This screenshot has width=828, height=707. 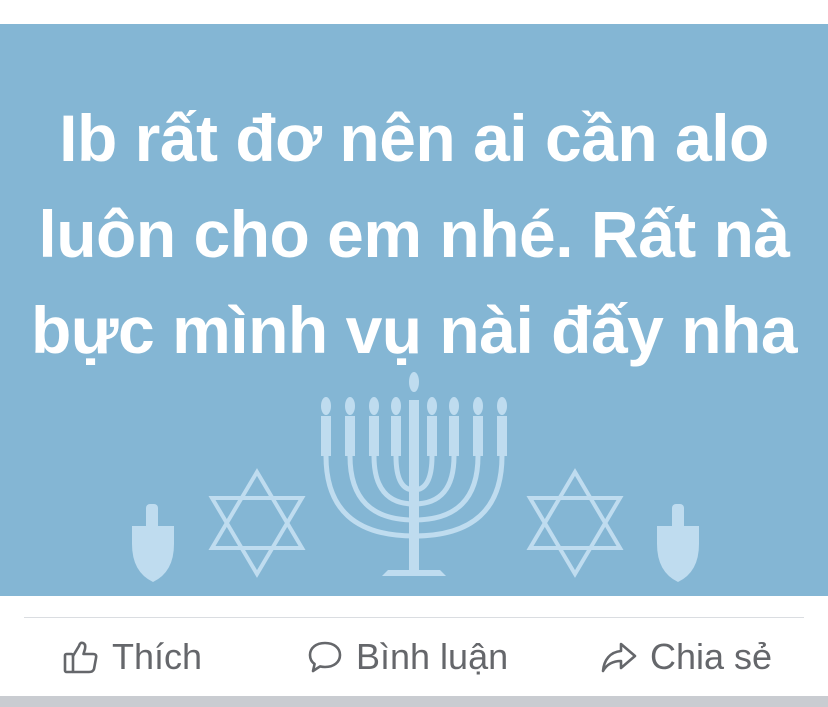 I want to click on share-button: Chia sẻ, so click(x=686, y=657).